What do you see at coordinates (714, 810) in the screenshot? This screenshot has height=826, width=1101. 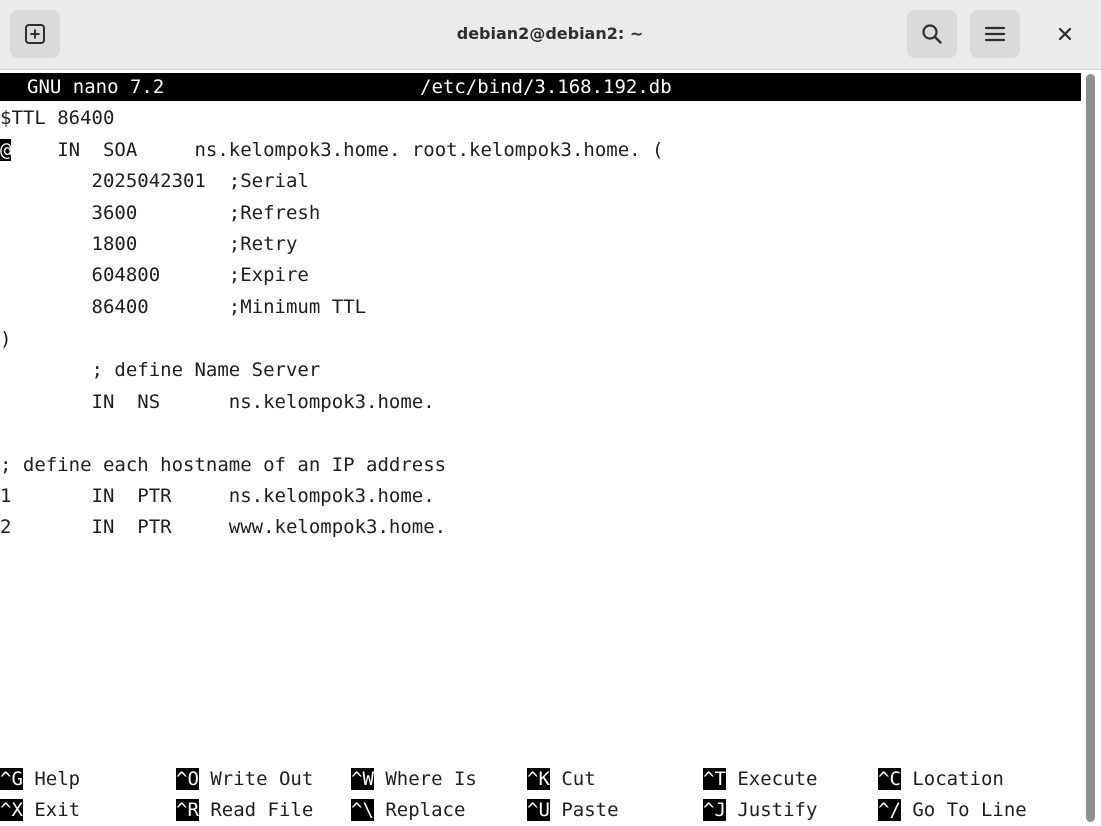 I see `shortcut-key: ^J` at bounding box center [714, 810].